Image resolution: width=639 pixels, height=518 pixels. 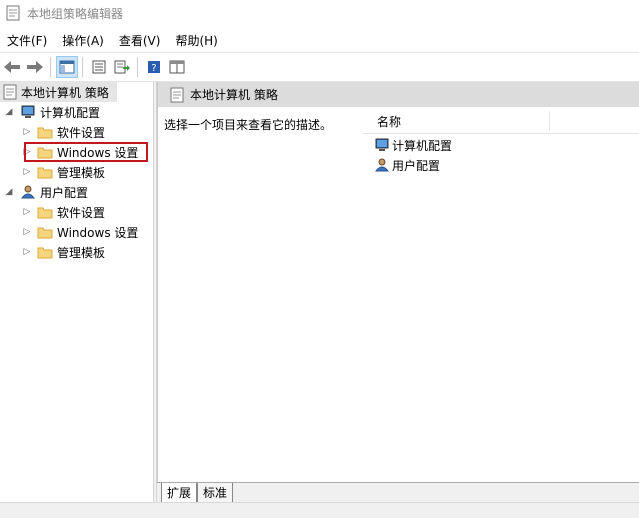 What do you see at coordinates (319, 40) in the screenshot?
I see `menu-bar: 文件(F) 操作(A) 查看(V) 帮助(H)` at bounding box center [319, 40].